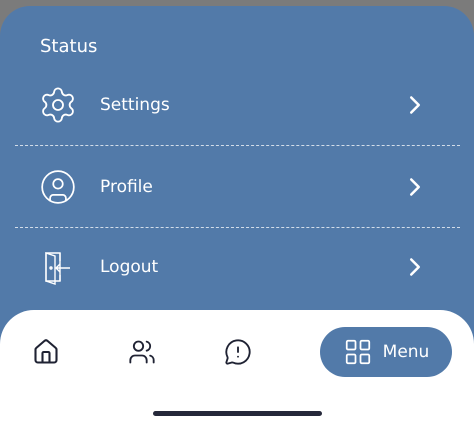  I want to click on alert-icon, so click(238, 352).